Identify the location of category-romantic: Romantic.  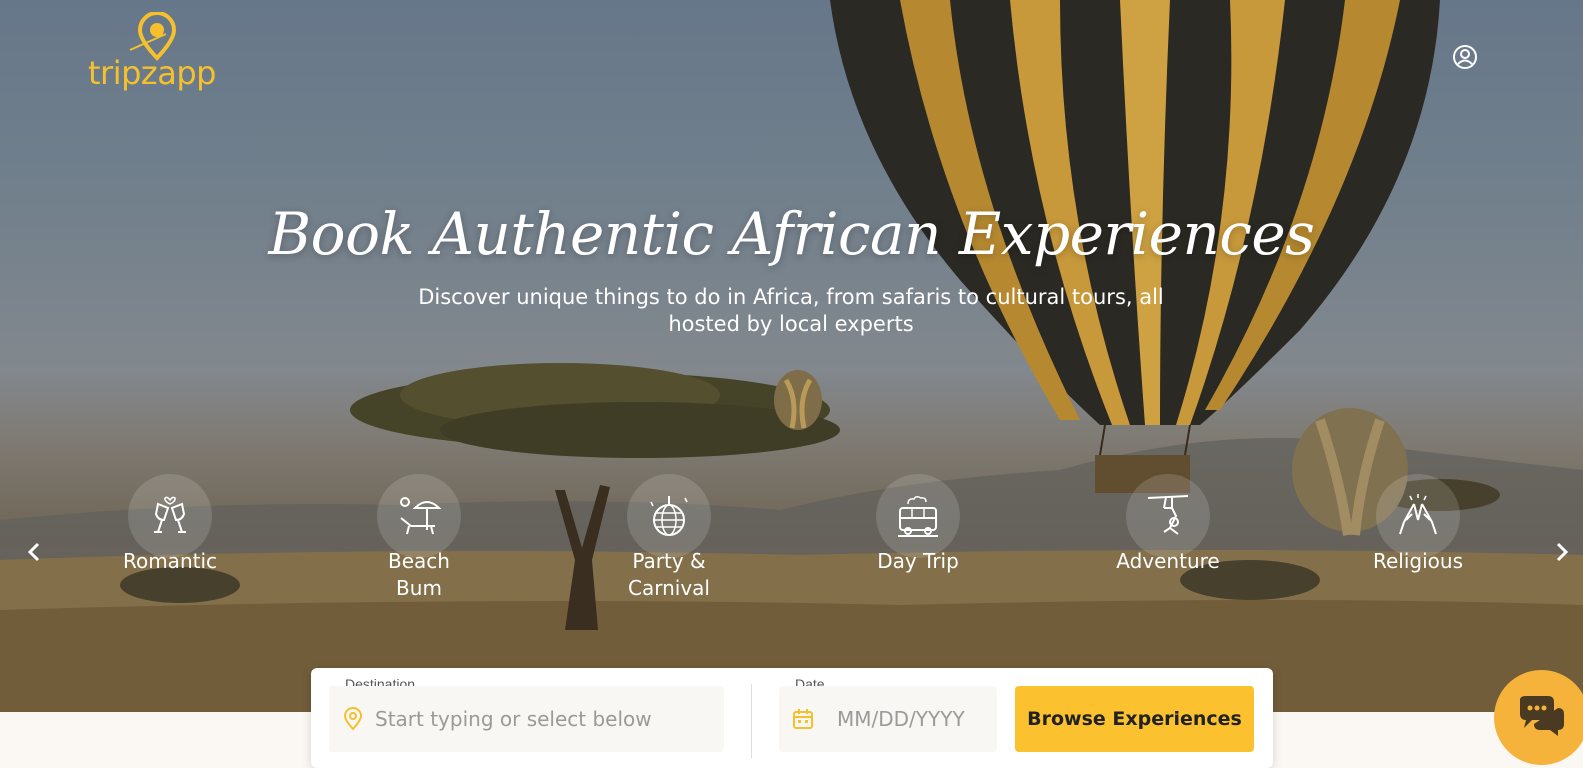
(170, 524).